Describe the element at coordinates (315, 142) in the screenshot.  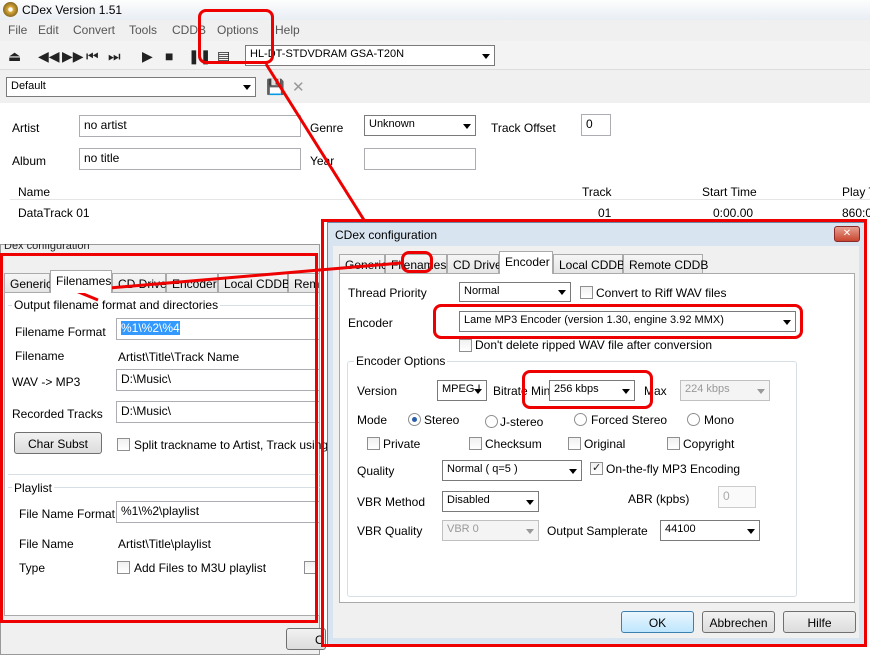
I see `arrow-options-to-dialog` at that location.